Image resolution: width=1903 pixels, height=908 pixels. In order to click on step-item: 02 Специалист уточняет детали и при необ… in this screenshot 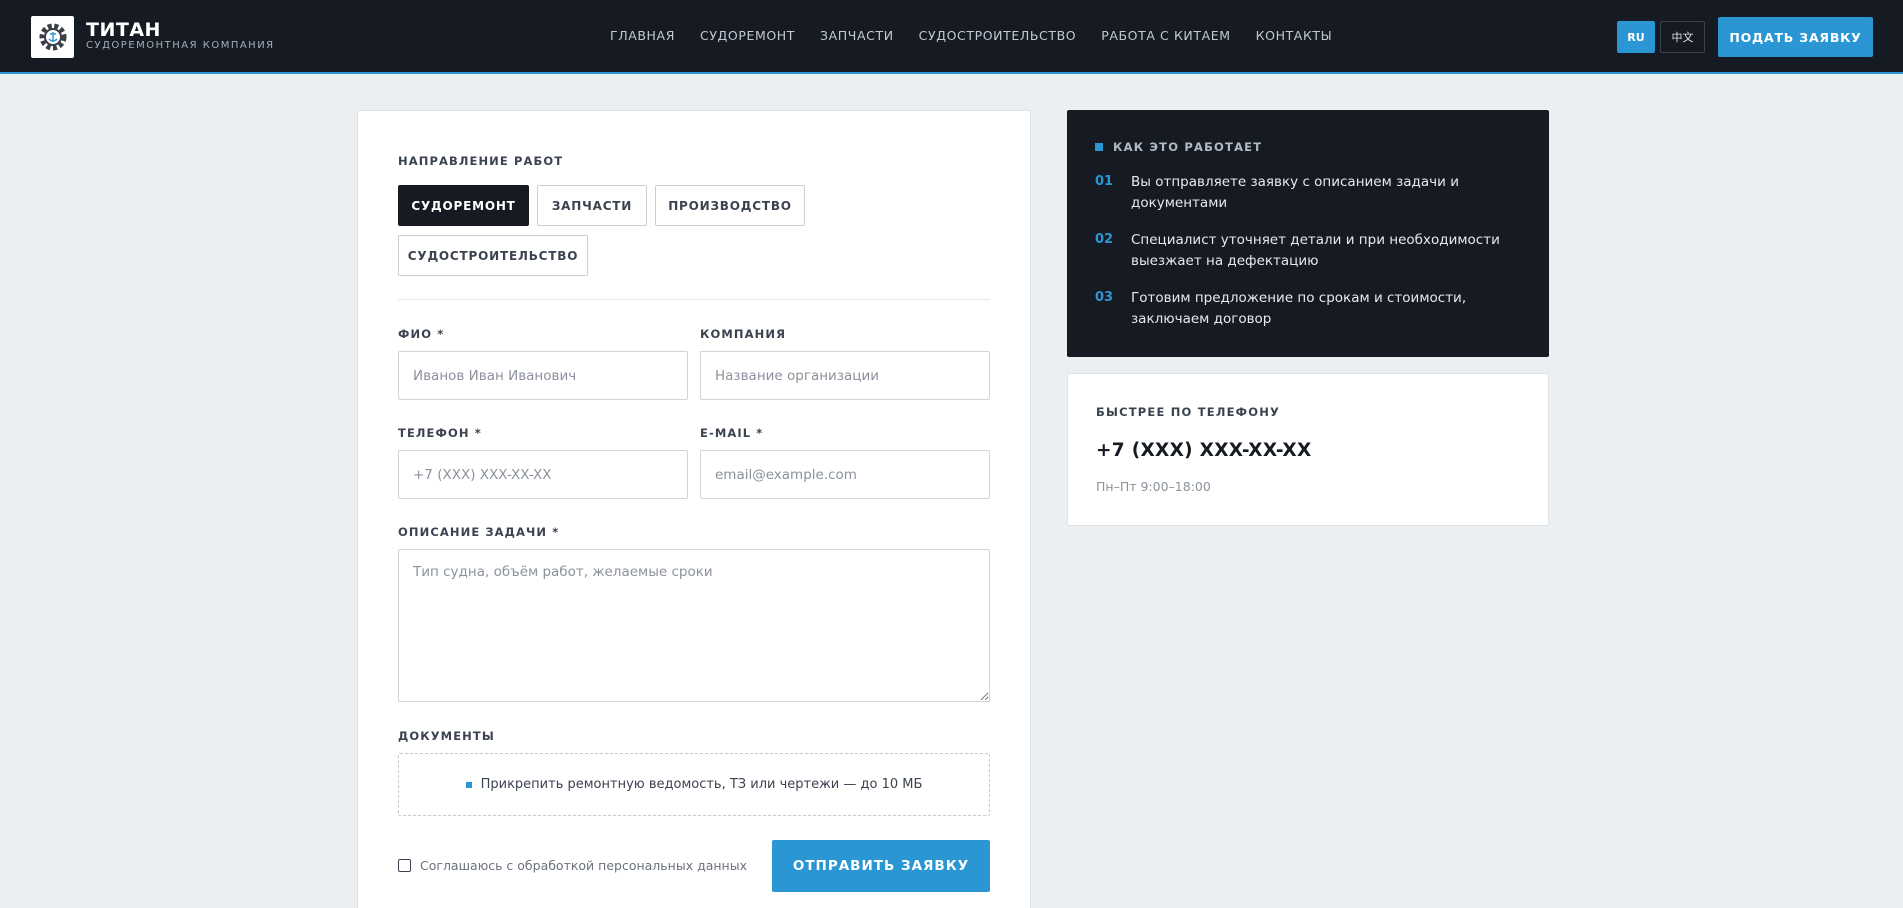, I will do `click(1310, 251)`.